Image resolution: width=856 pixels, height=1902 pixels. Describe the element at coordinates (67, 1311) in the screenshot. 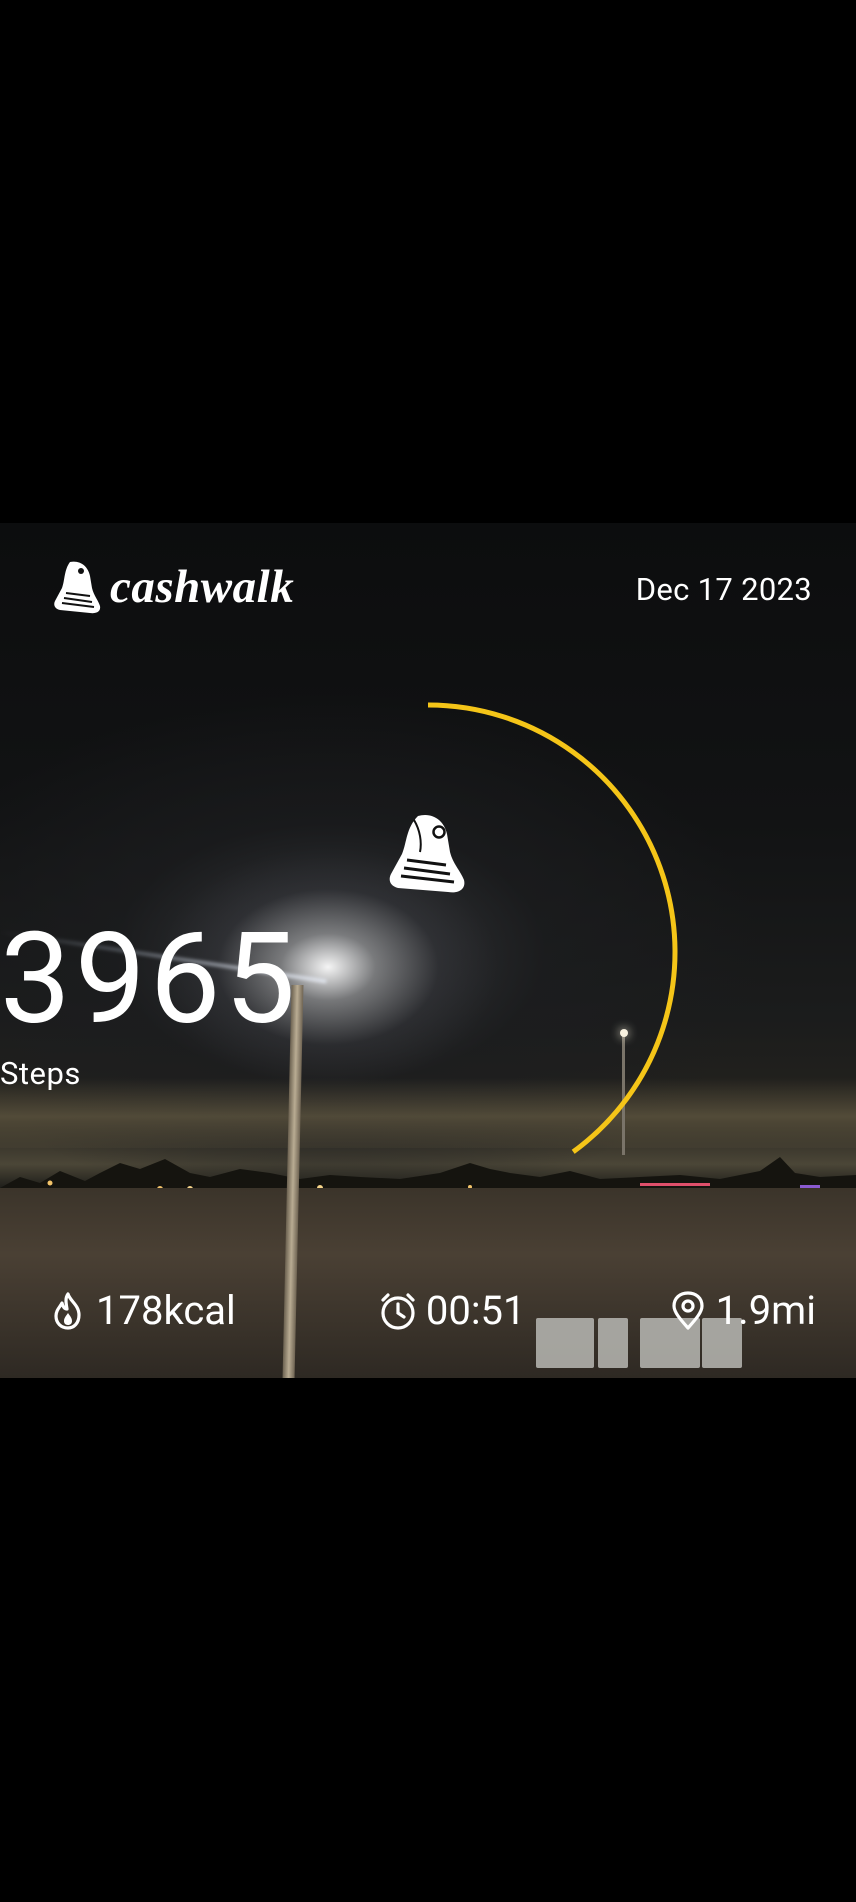

I see `flame-icon` at that location.